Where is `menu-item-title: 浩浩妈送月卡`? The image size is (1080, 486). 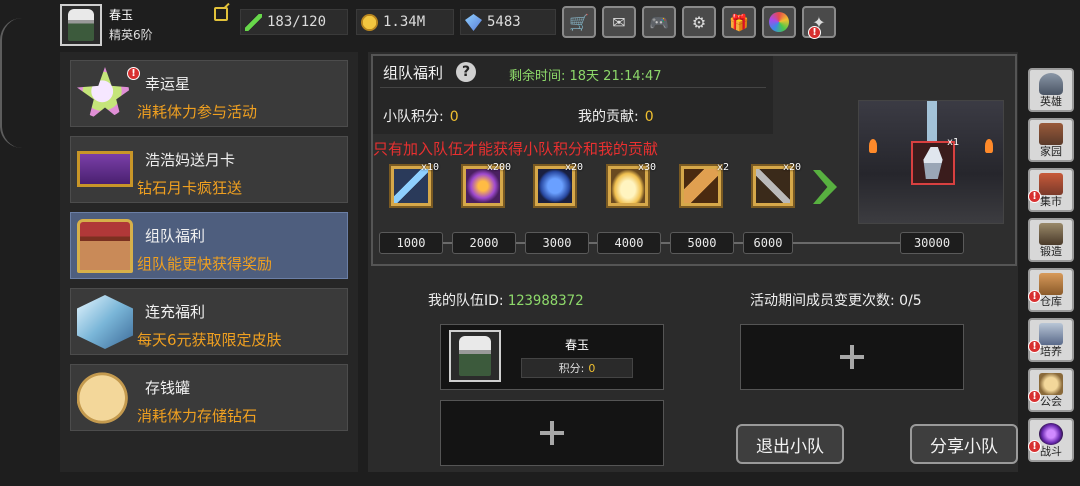 menu-item-title: 浩浩妈送月卡 is located at coordinates (190, 160).